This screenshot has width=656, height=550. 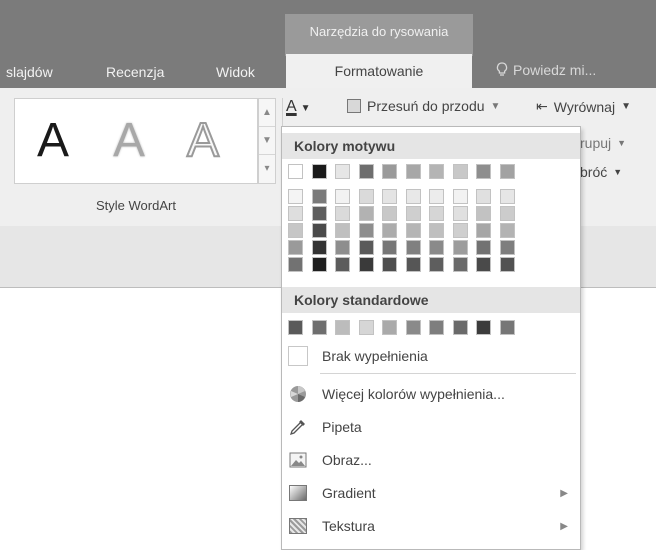 I want to click on gallery-scroll-up-icon: ▲, so click(x=267, y=113).